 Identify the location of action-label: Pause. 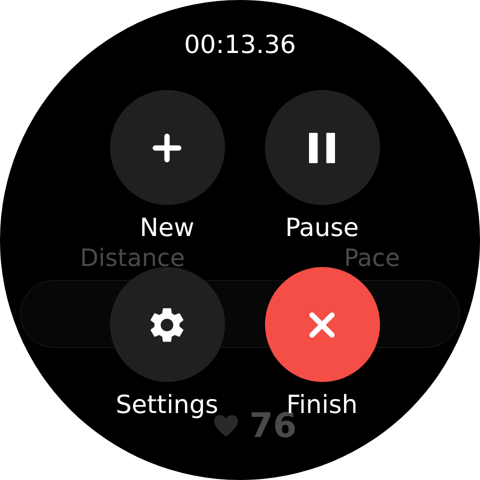
(322, 228).